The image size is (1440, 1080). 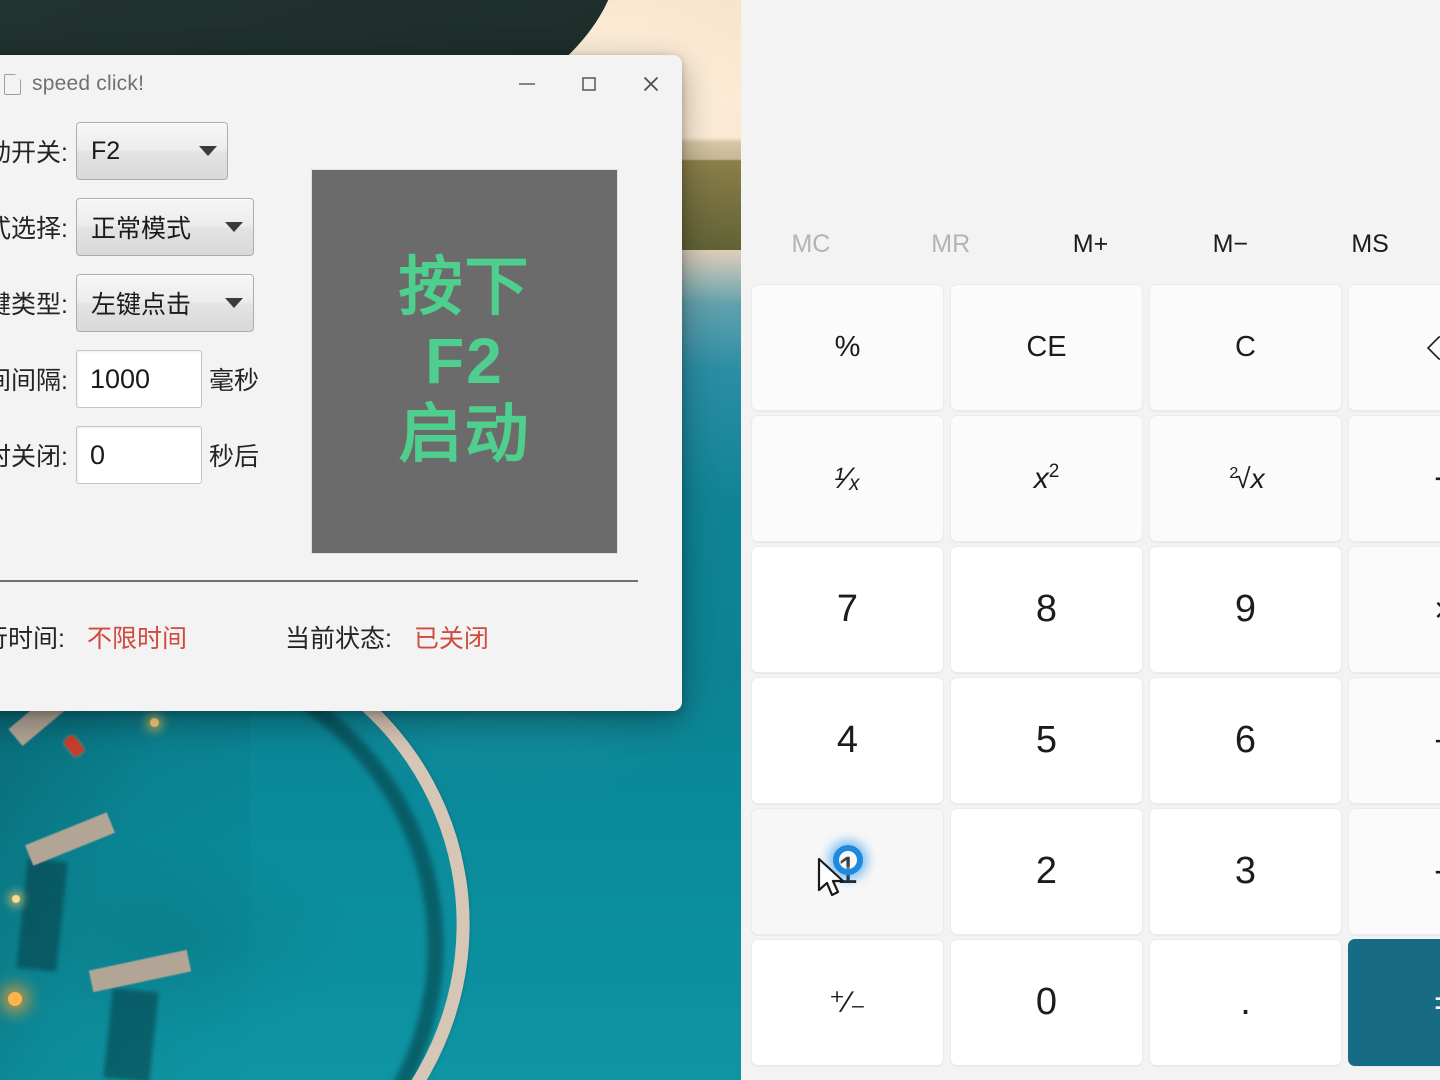 I want to click on close-button, so click(x=651, y=84).